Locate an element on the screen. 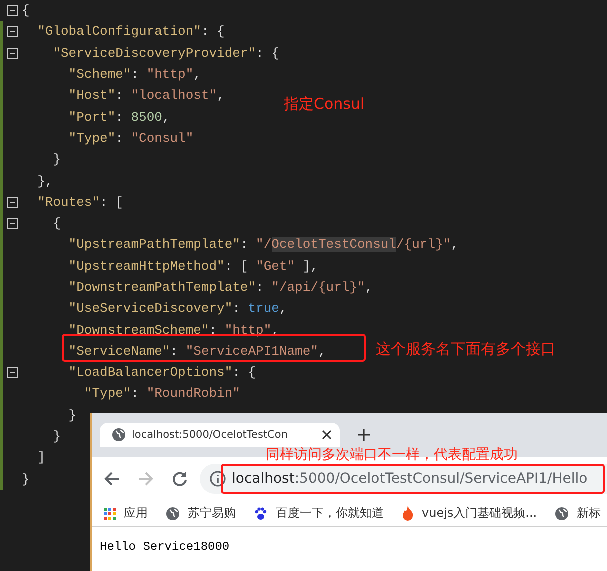 The image size is (607, 571). info-icon is located at coordinates (218, 479).